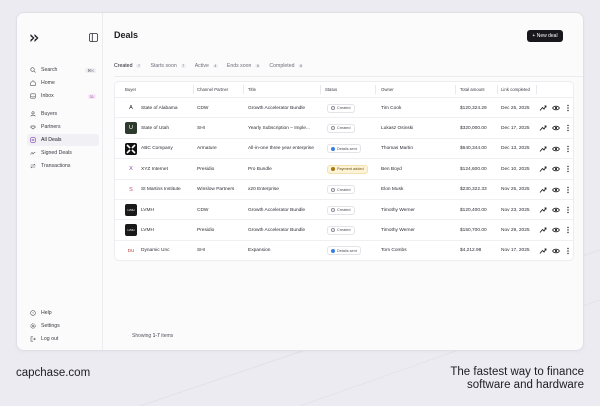 The width and height of the screenshot is (600, 406). Describe the element at coordinates (63, 153) in the screenshot. I see `sidebar-item-signed-deals: Signed Deals` at that location.